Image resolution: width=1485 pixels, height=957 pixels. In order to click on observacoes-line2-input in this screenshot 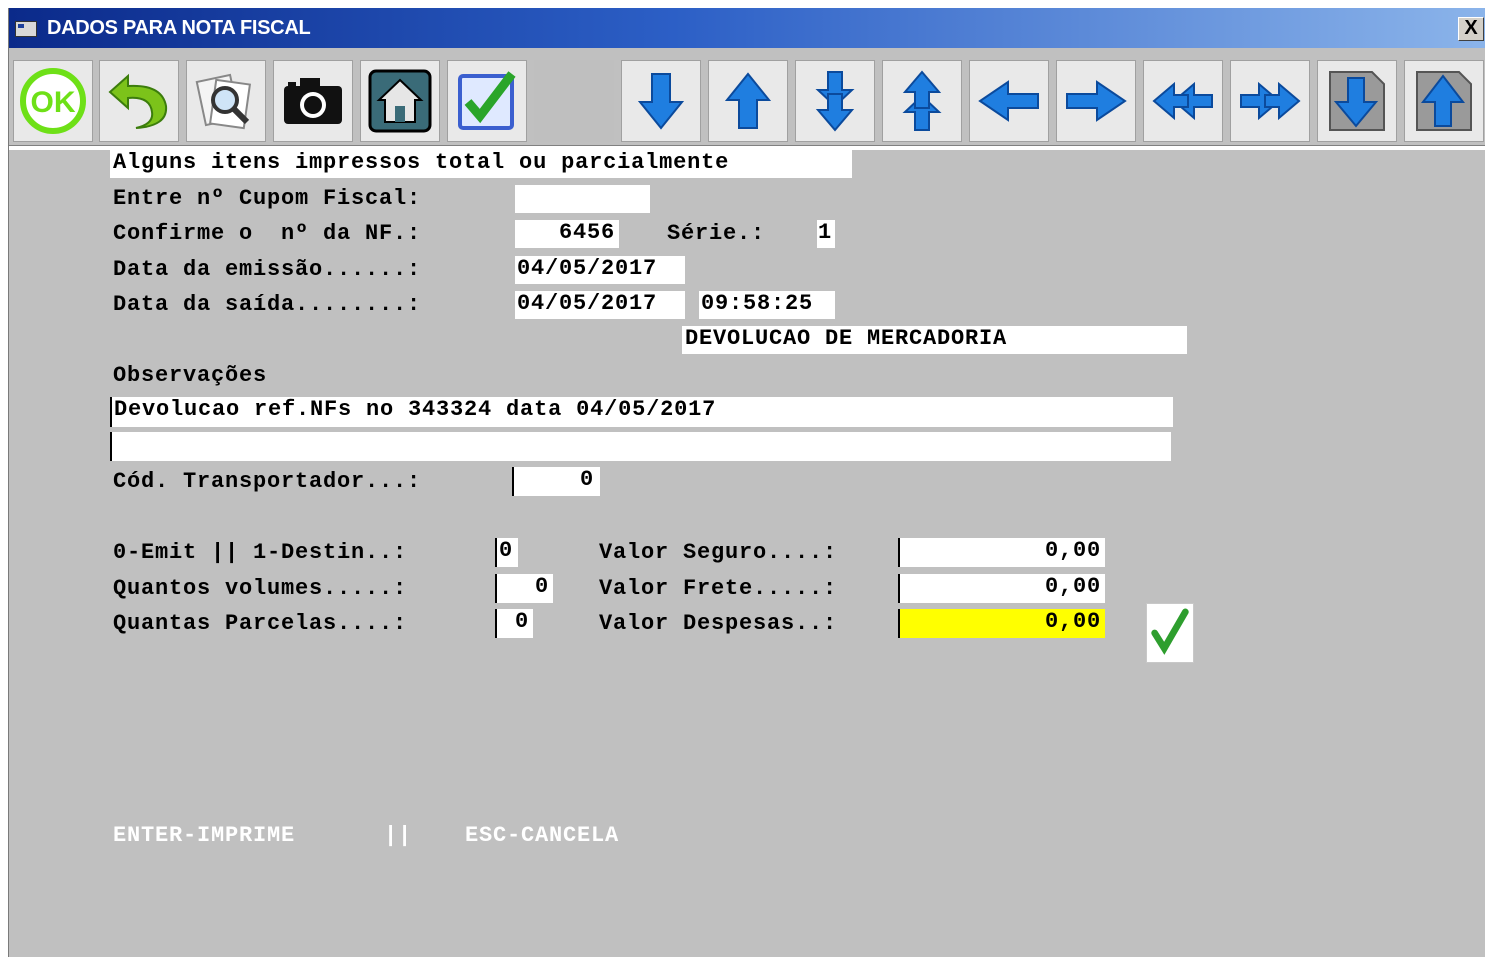, I will do `click(640, 446)`.